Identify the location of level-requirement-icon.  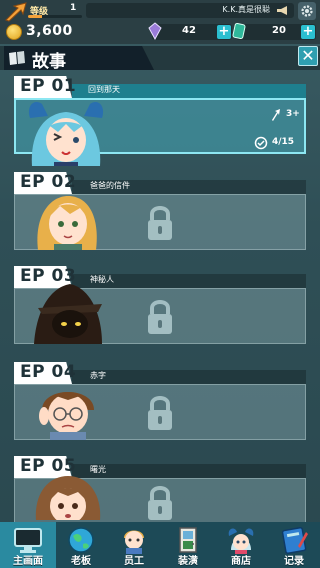
(276, 115).